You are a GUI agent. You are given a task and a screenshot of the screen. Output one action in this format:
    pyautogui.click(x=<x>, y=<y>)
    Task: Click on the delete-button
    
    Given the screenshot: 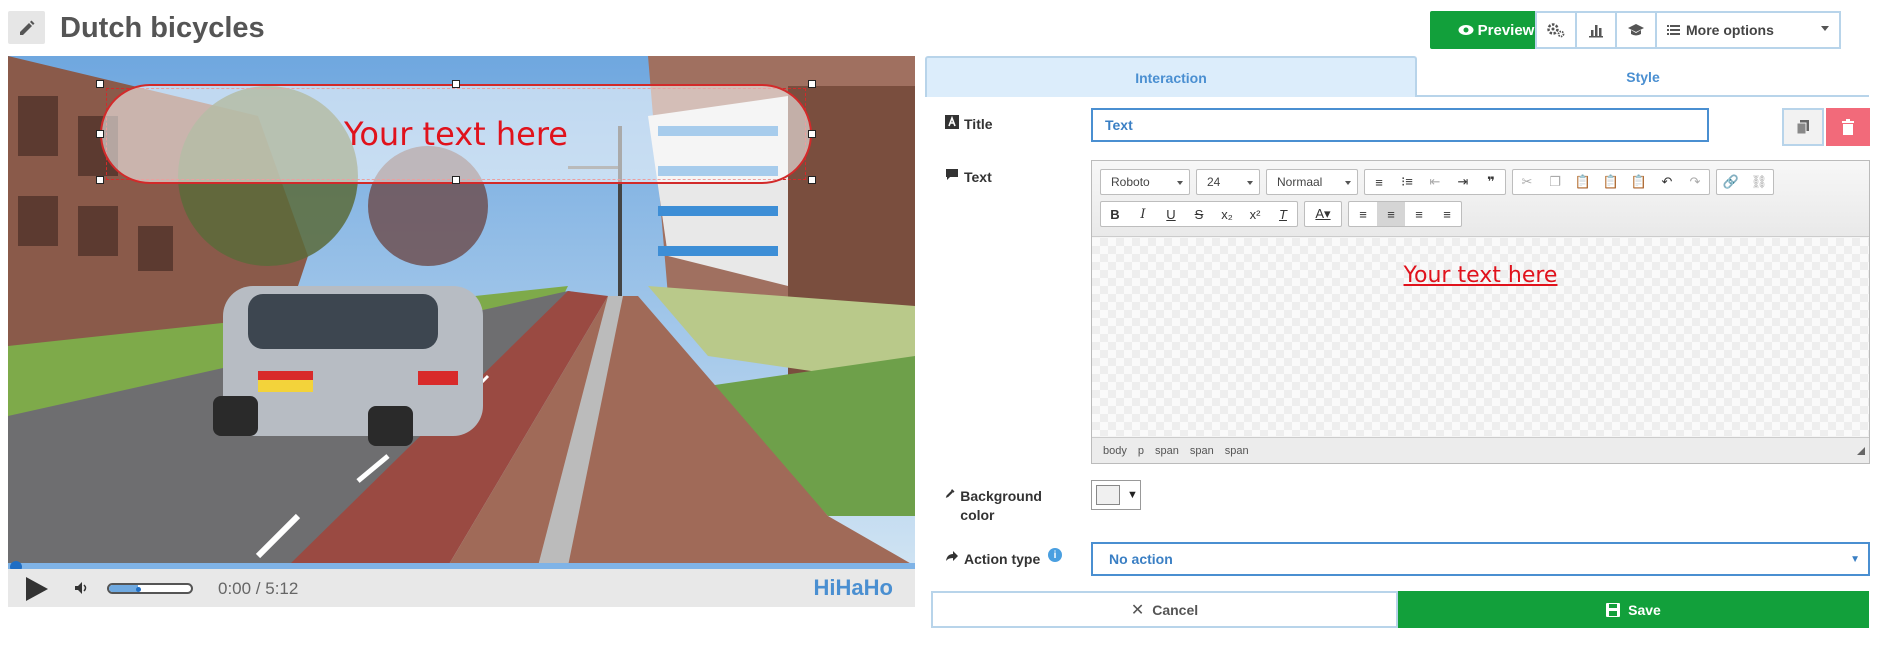 What is the action you would take?
    pyautogui.click(x=1848, y=127)
    